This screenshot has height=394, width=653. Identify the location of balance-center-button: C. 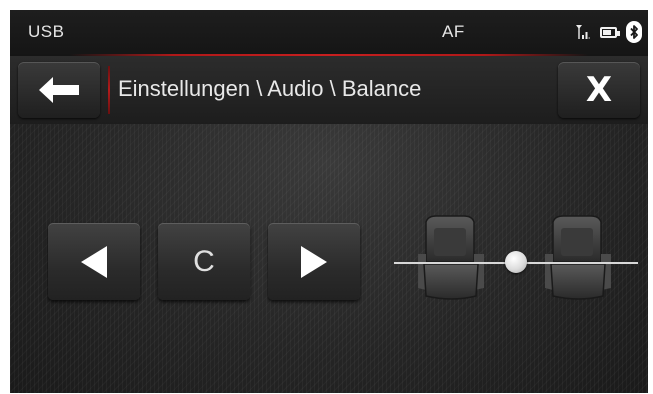
(204, 261).